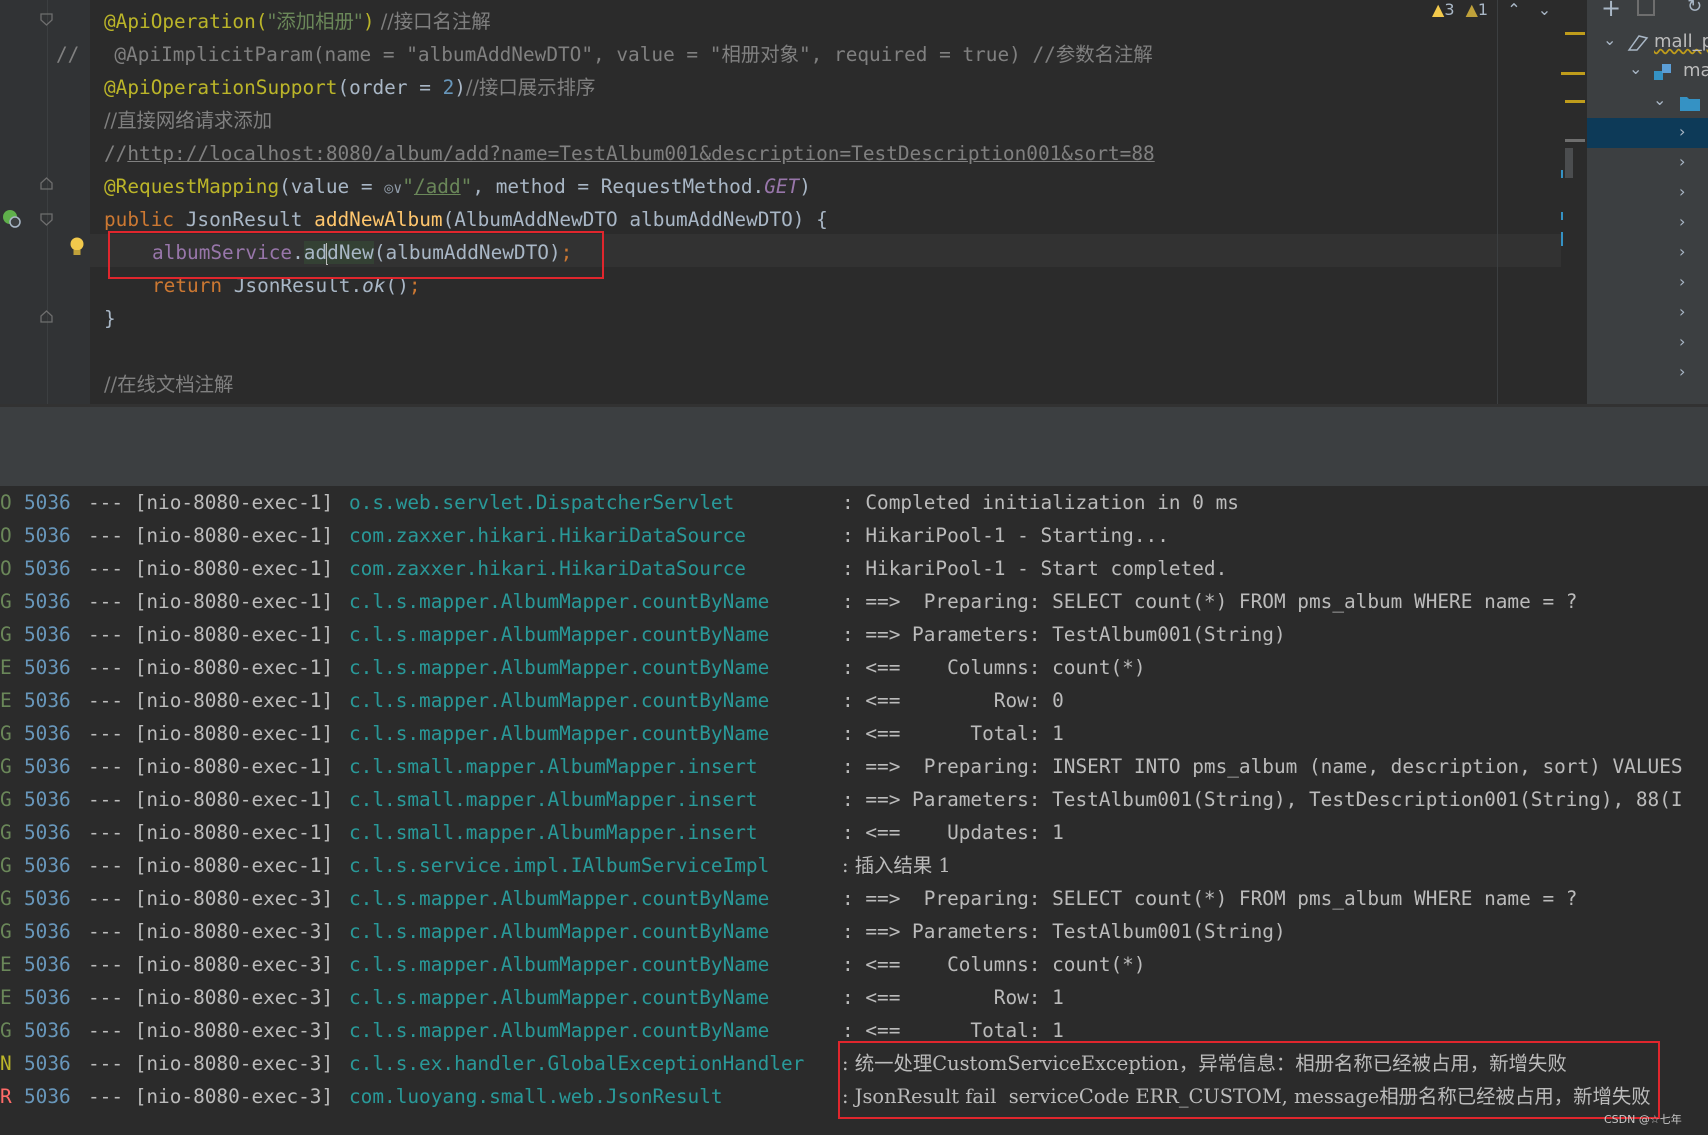  Describe the element at coordinates (1569, 163) in the screenshot. I see `scroll-thumb` at that location.